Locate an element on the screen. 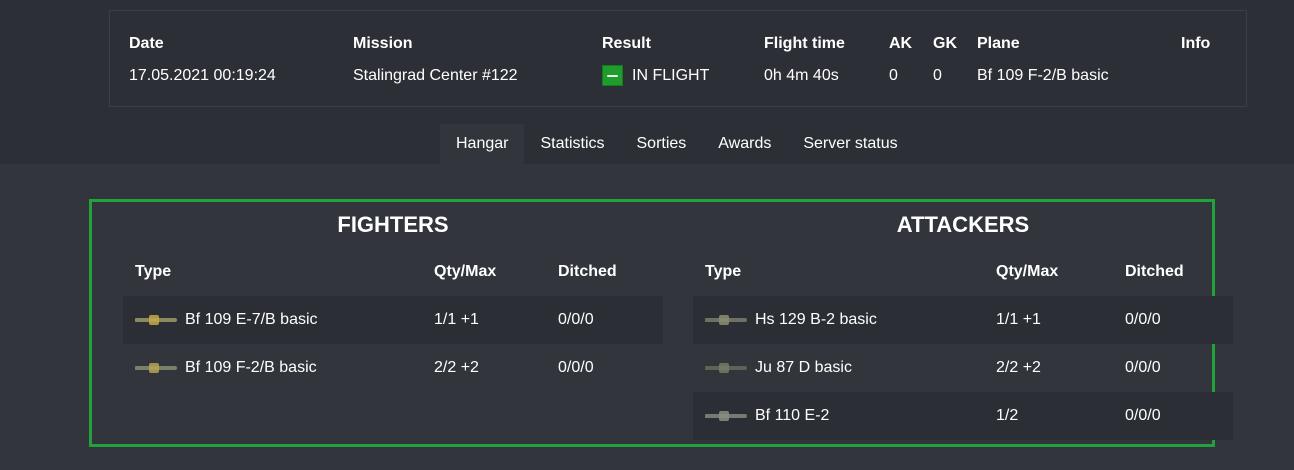 This screenshot has height=470, width=1294. in-flight-status-icon is located at coordinates (612, 75).